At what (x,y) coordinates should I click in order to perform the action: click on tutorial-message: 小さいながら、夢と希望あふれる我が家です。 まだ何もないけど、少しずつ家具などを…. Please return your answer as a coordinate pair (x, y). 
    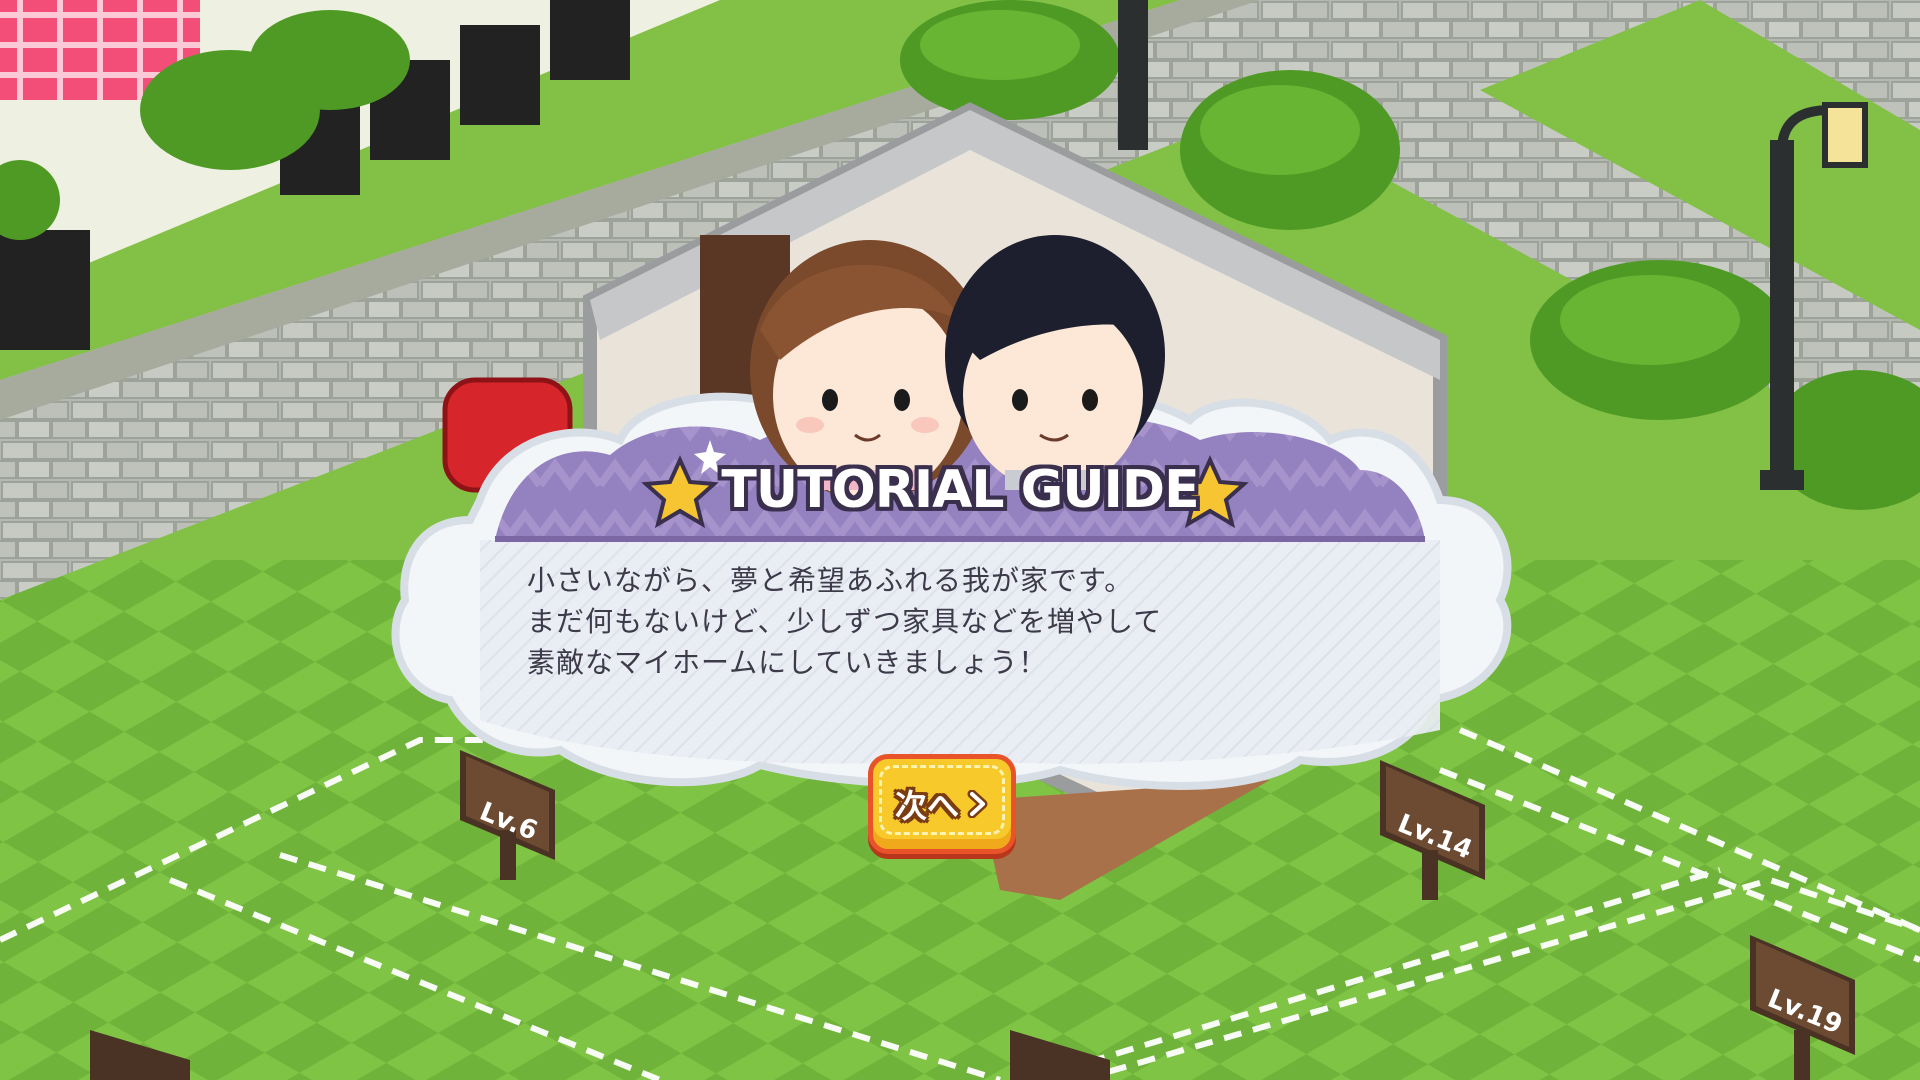
    Looking at the image, I should click on (937, 621).